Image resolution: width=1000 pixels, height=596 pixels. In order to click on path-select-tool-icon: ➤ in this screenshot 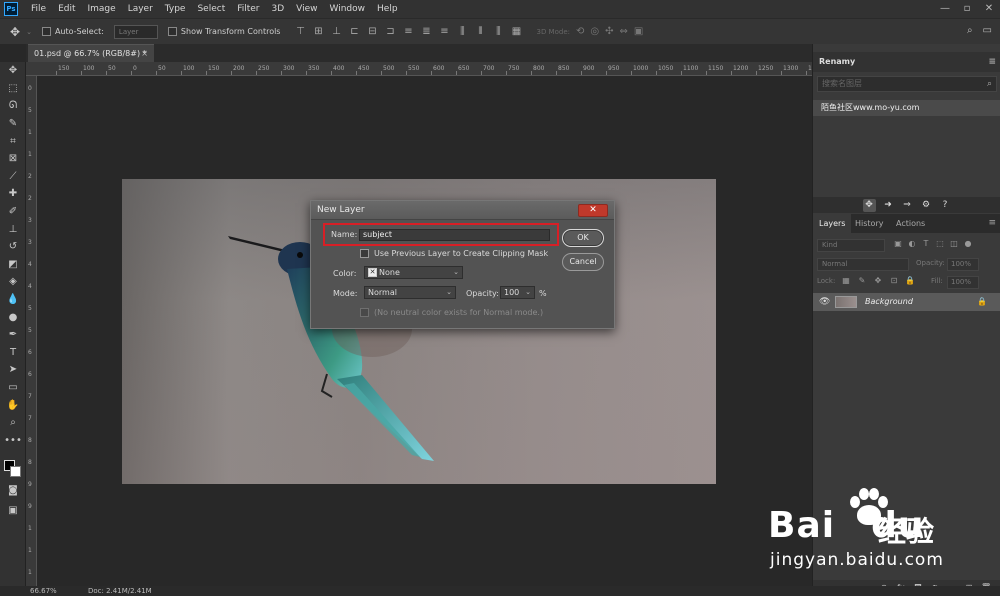, I will do `click(13, 370)`.